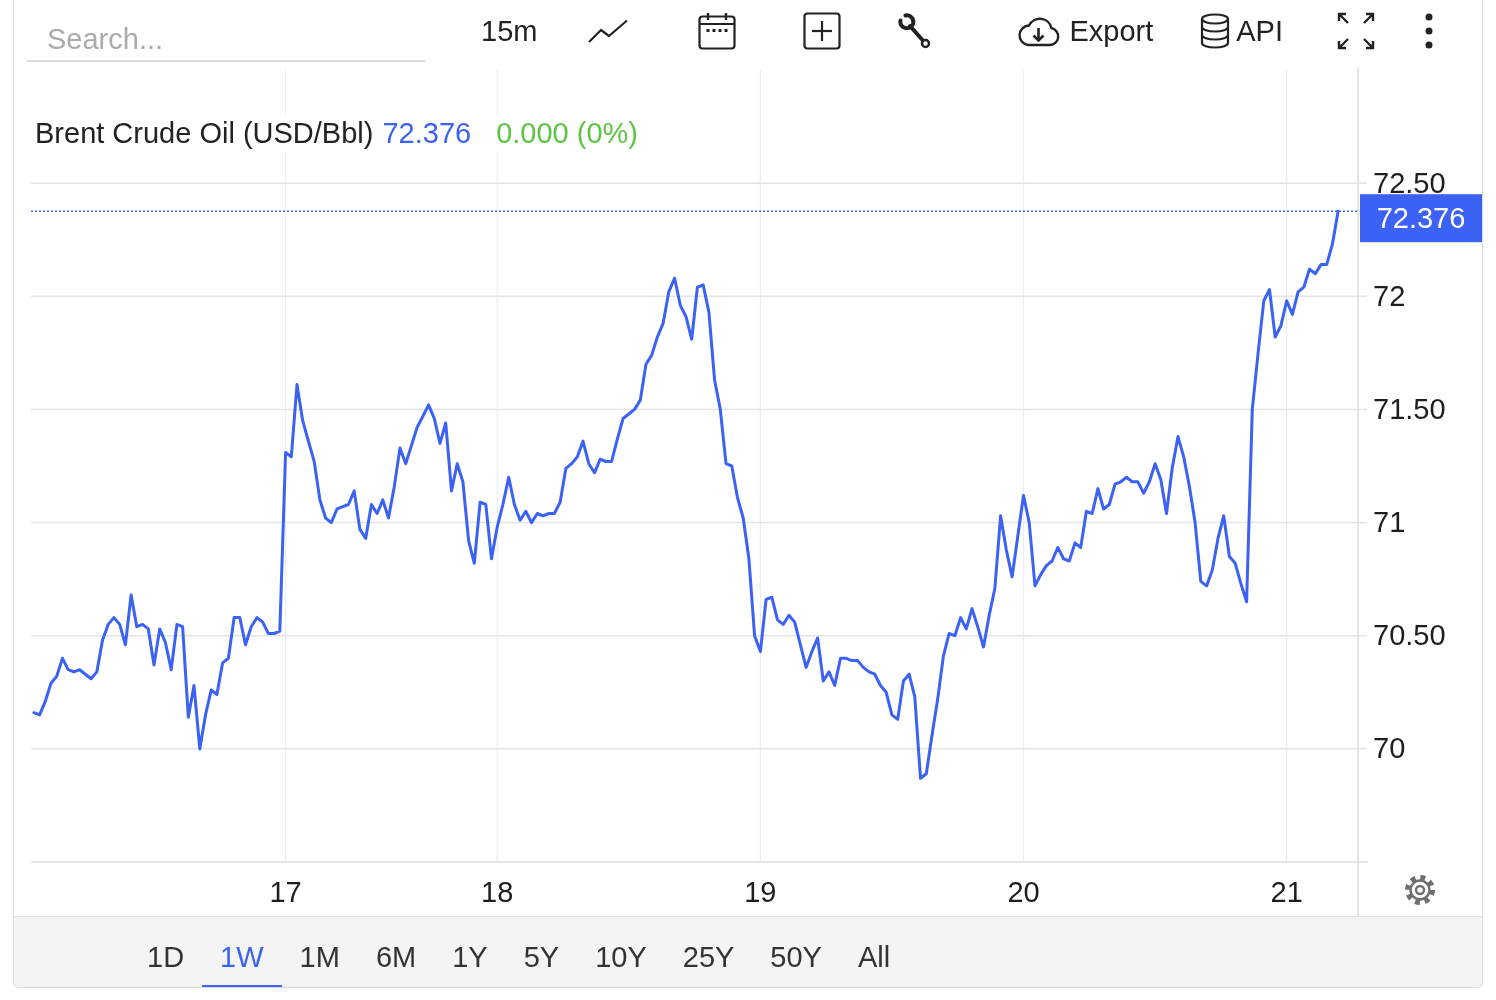  I want to click on database-icon, so click(1215, 31).